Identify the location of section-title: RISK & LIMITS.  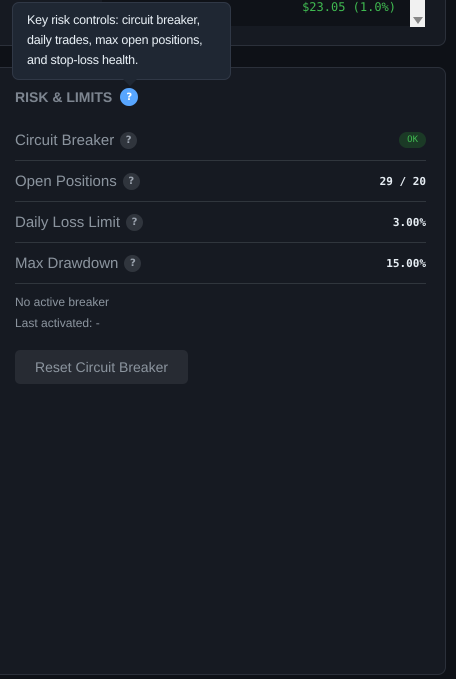
(63, 97).